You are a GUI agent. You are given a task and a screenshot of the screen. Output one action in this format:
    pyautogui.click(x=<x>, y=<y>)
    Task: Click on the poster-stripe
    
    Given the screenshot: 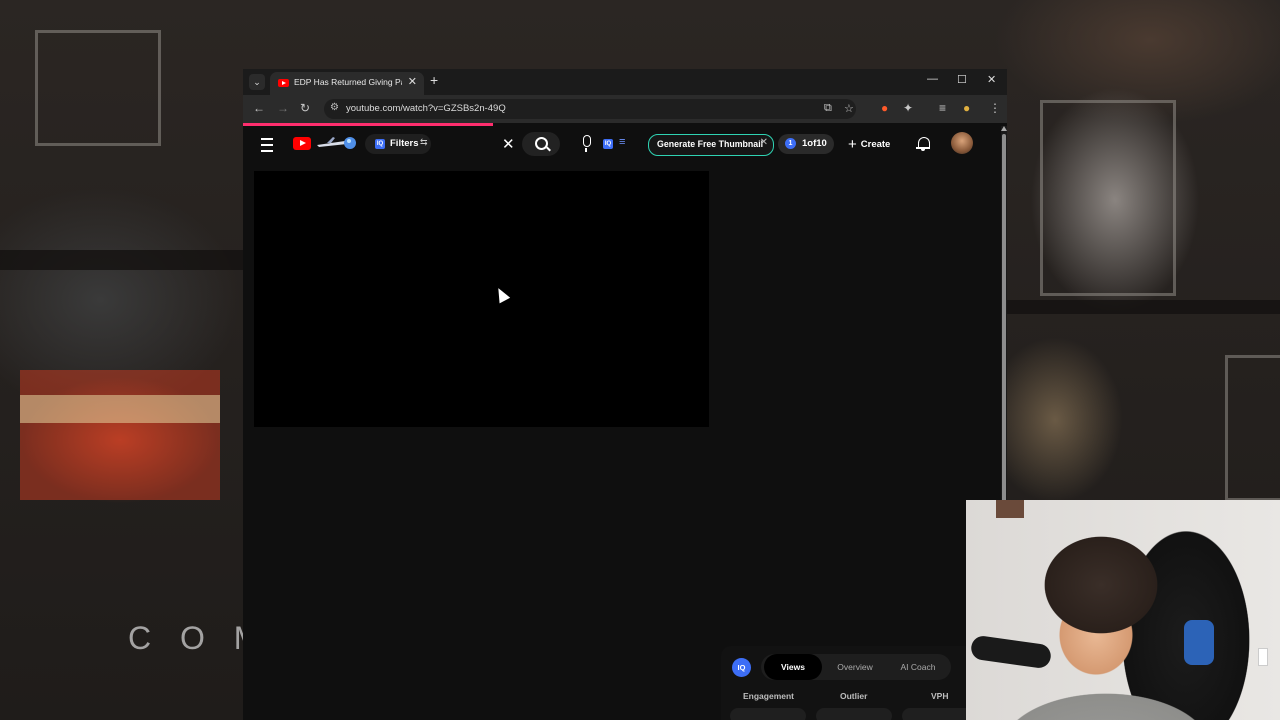 What is the action you would take?
    pyautogui.click(x=120, y=409)
    